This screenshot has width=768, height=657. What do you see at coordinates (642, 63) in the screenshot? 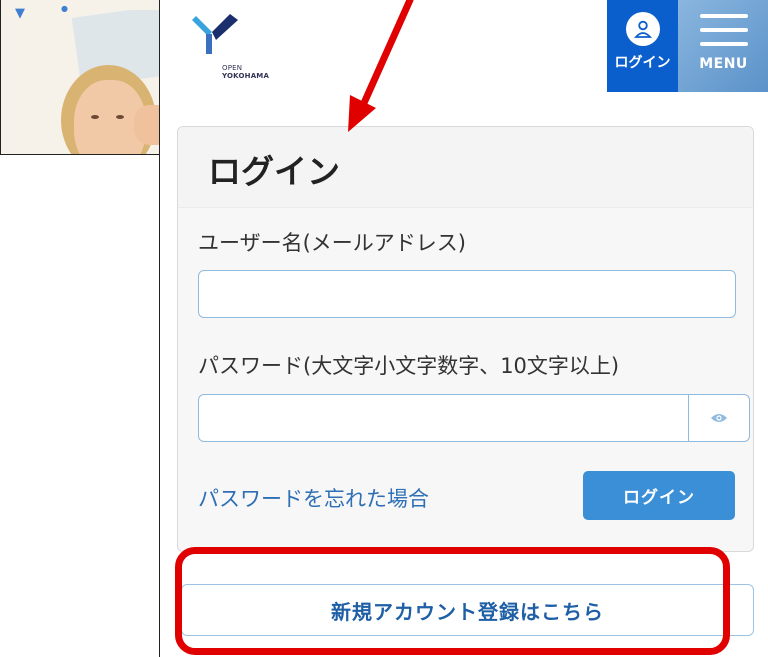
I see `header-login-label: ログイン` at bounding box center [642, 63].